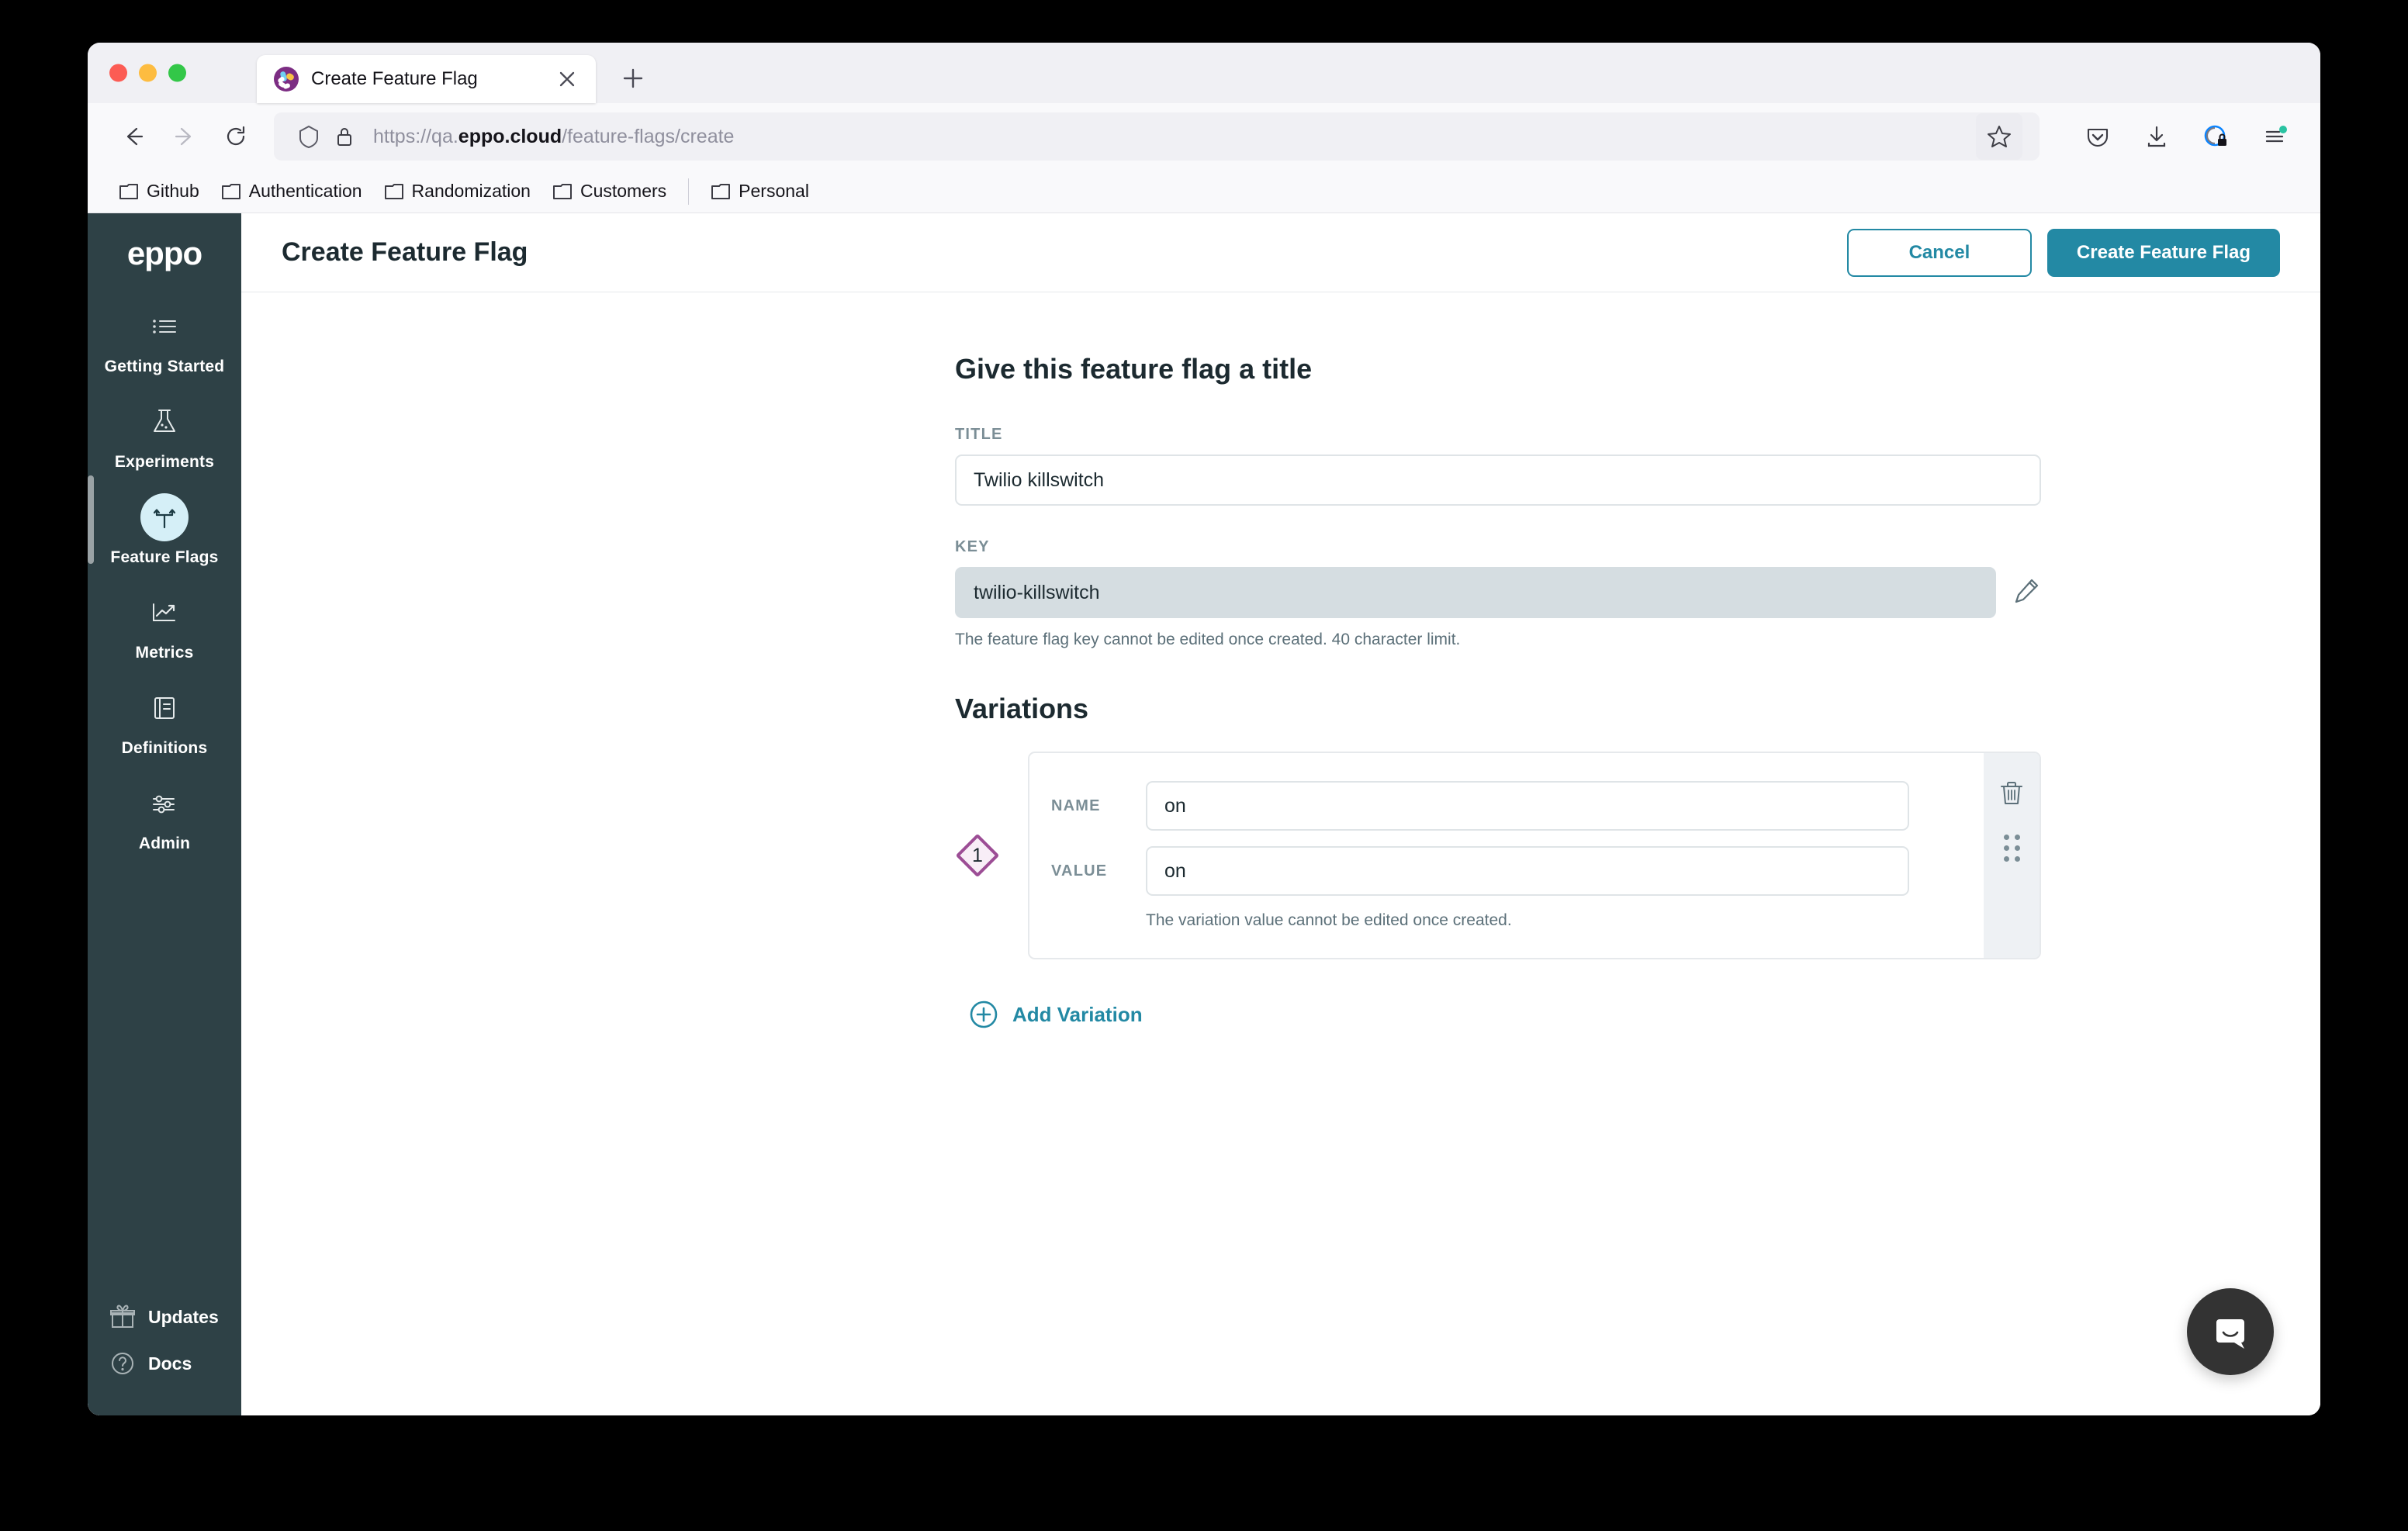 Image resolution: width=2408 pixels, height=1531 pixels. I want to click on variation-value-field: VALUE on, so click(1517, 871).